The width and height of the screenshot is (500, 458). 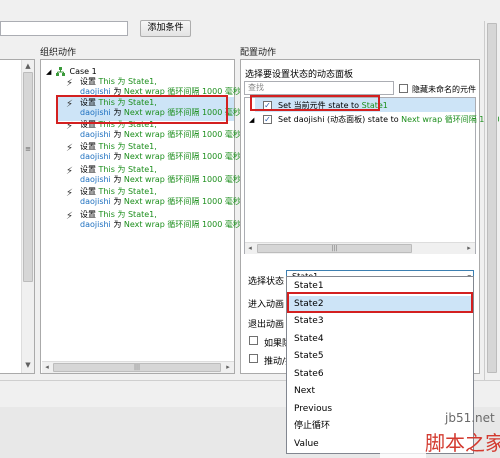 I want to click on list-scroll-left-icon: ◂, so click(x=250, y=248).